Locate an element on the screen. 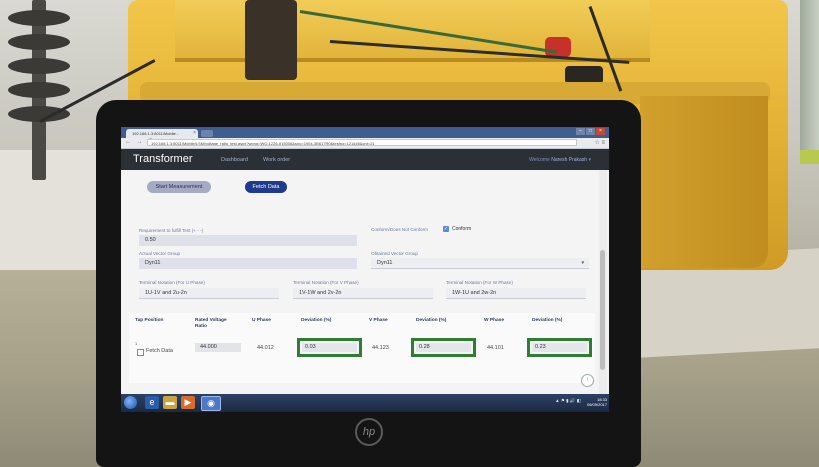 Image resolution: width=819 pixels, height=467 pixels. conform-label: Conform/Does Not Conform is located at coordinates (399, 229).